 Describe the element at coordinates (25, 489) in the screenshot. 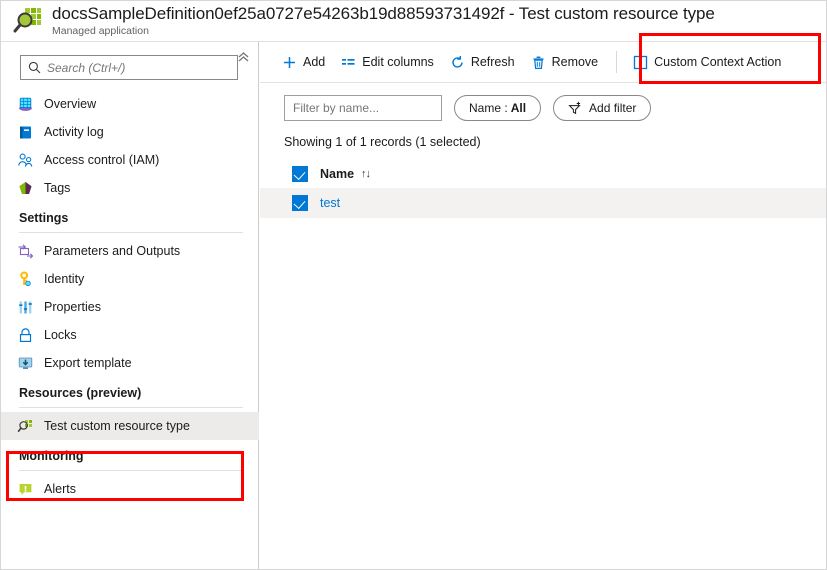

I see `alerts-icon` at that location.